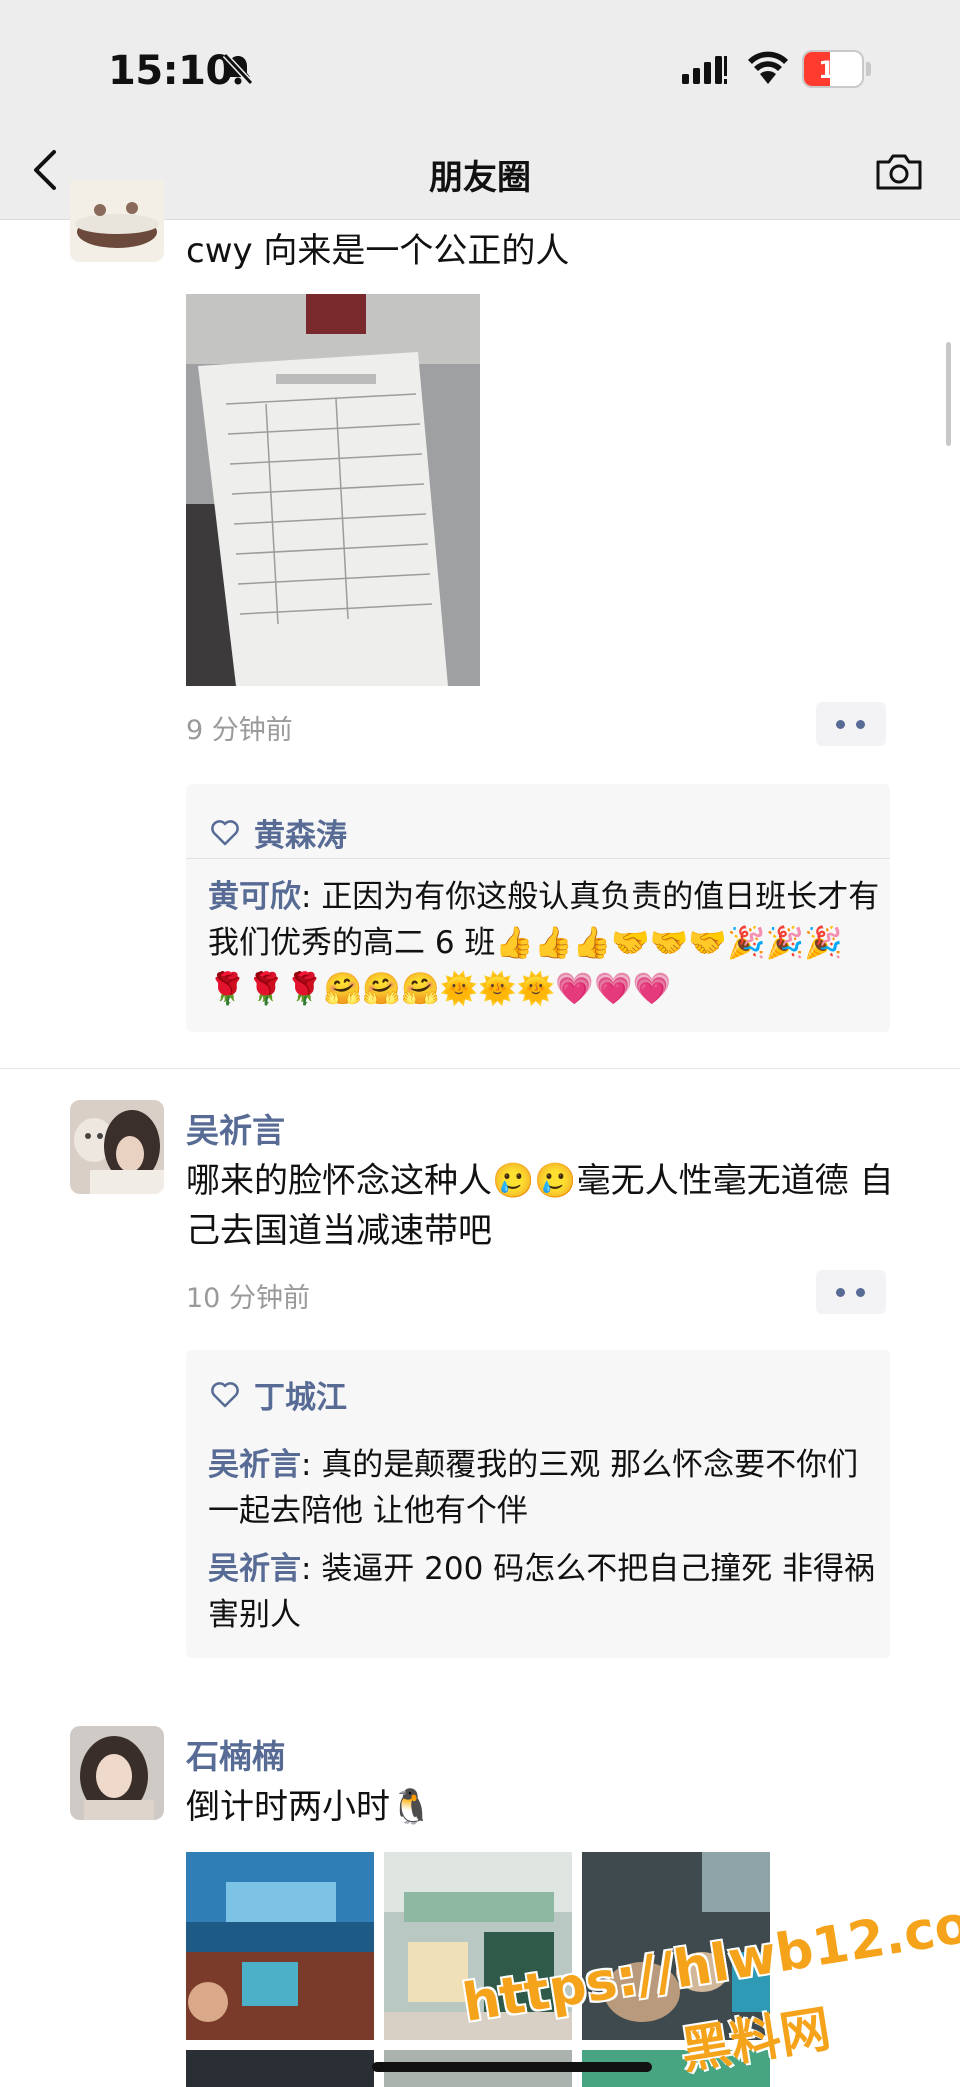 The height and width of the screenshot is (2087, 960). Describe the element at coordinates (768, 67) in the screenshot. I see `wifi-icon` at that location.